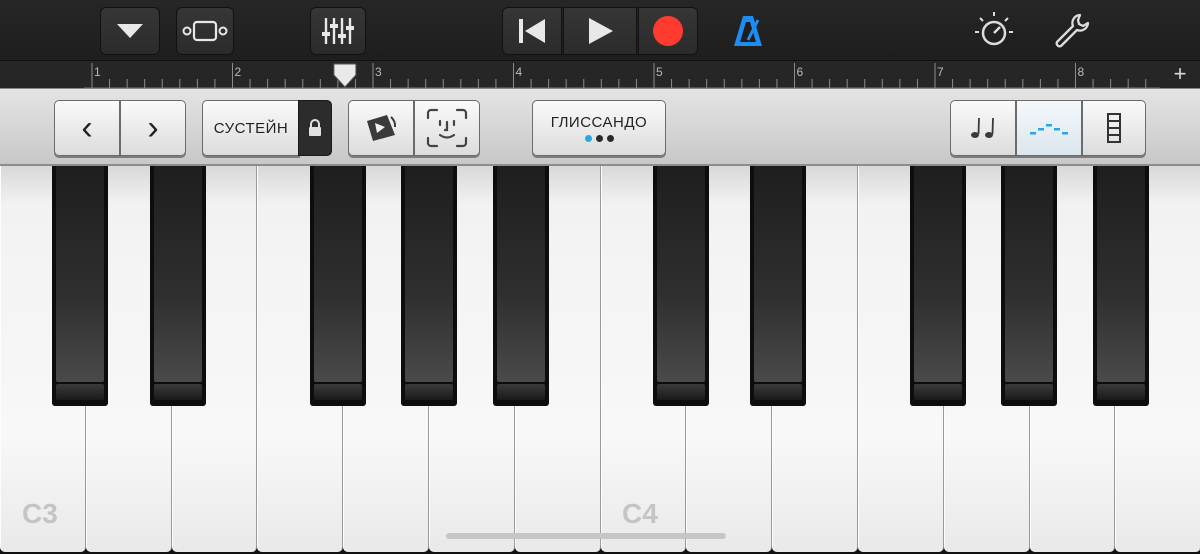 This screenshot has width=1200, height=554. I want to click on ruler-bar-number: 7, so click(940, 72).